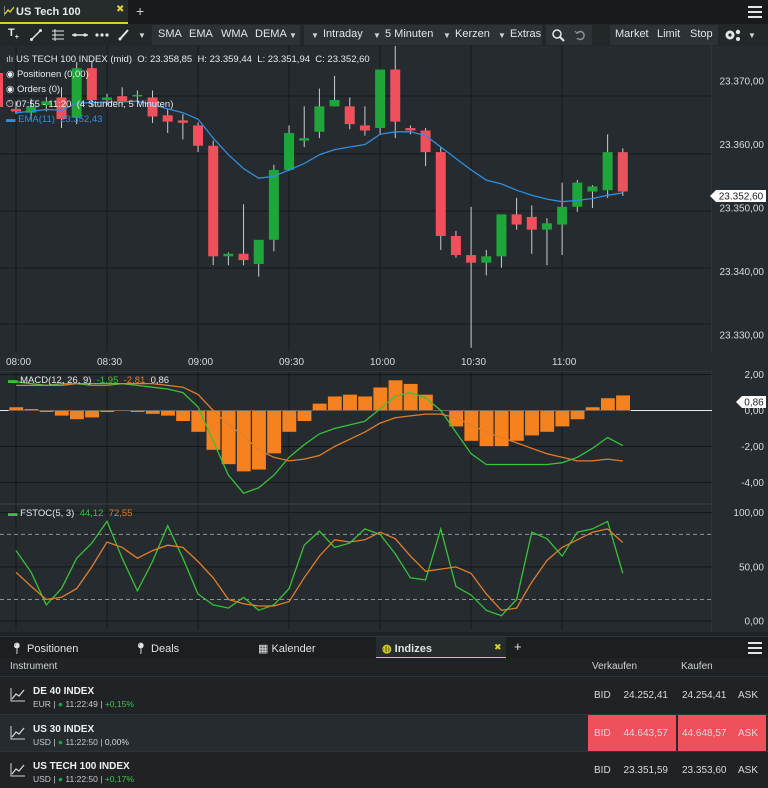 Image resolution: width=768 pixels, height=788 pixels. I want to click on horizontal-line-icon, so click(80, 35).